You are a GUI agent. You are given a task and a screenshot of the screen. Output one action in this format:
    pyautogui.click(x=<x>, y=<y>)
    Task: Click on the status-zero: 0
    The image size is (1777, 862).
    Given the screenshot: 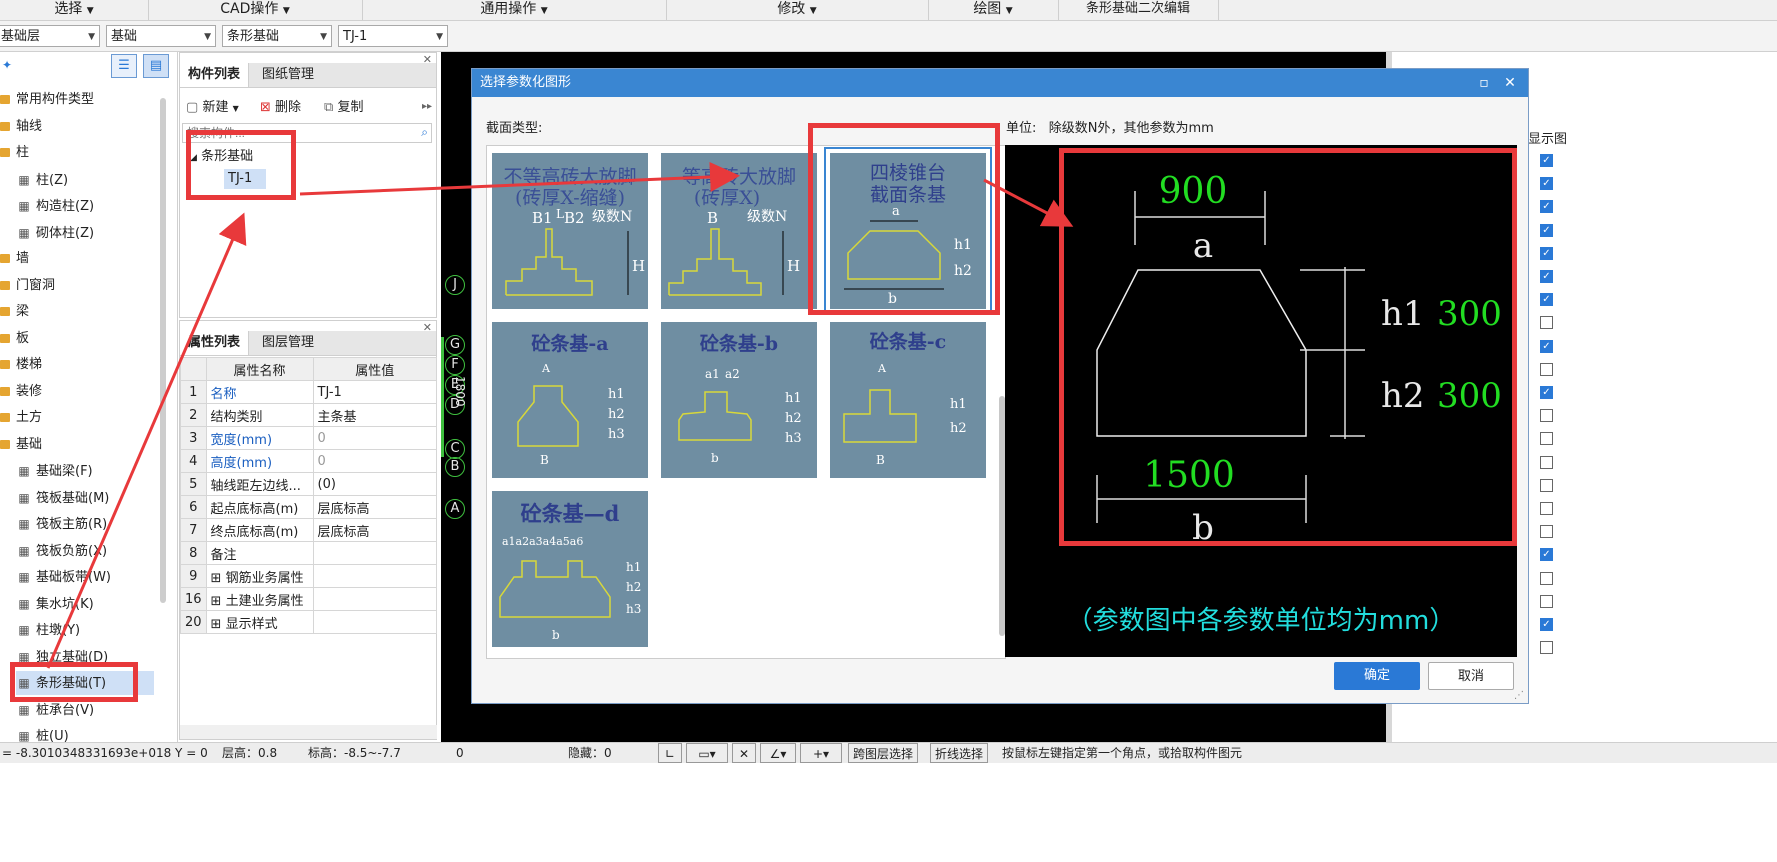 What is the action you would take?
    pyautogui.click(x=460, y=753)
    